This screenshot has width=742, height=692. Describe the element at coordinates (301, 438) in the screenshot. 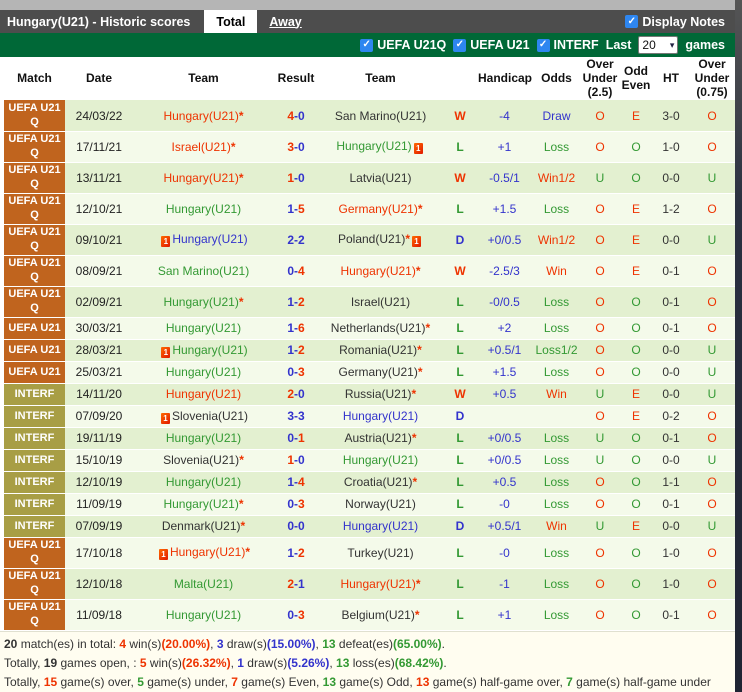

I see `away-score: 1` at that location.